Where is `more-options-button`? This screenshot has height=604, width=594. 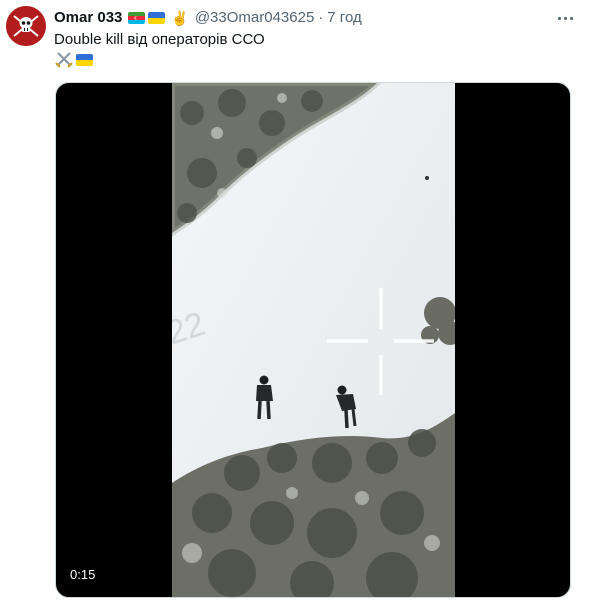
more-options-button is located at coordinates (565, 18).